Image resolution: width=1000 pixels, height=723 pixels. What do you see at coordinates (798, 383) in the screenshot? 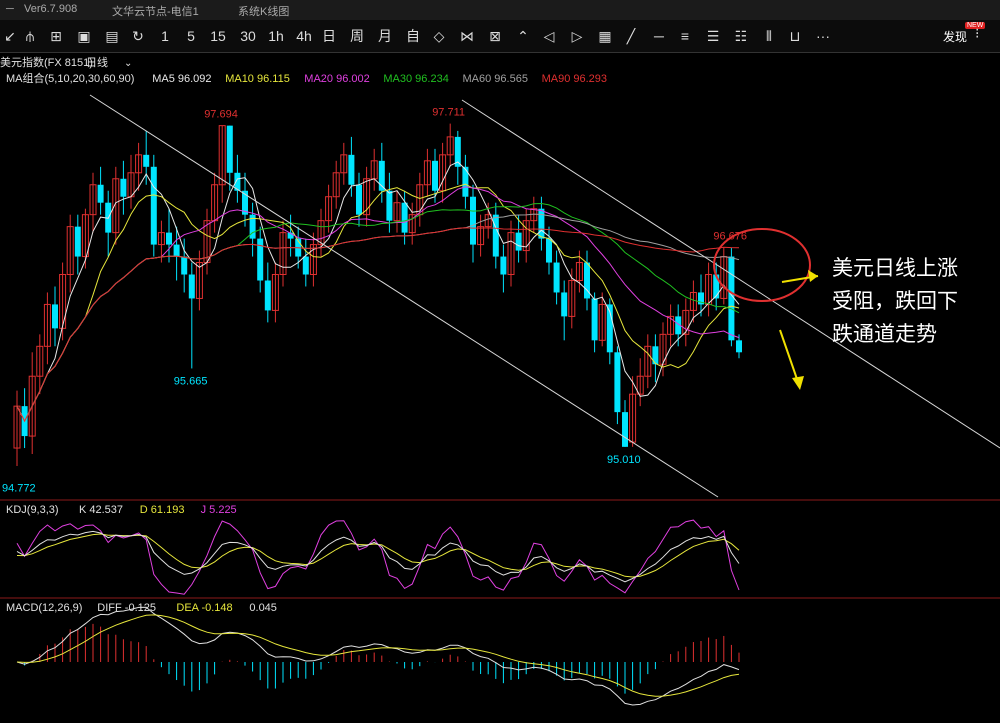
I see `arrow-down-head` at bounding box center [798, 383].